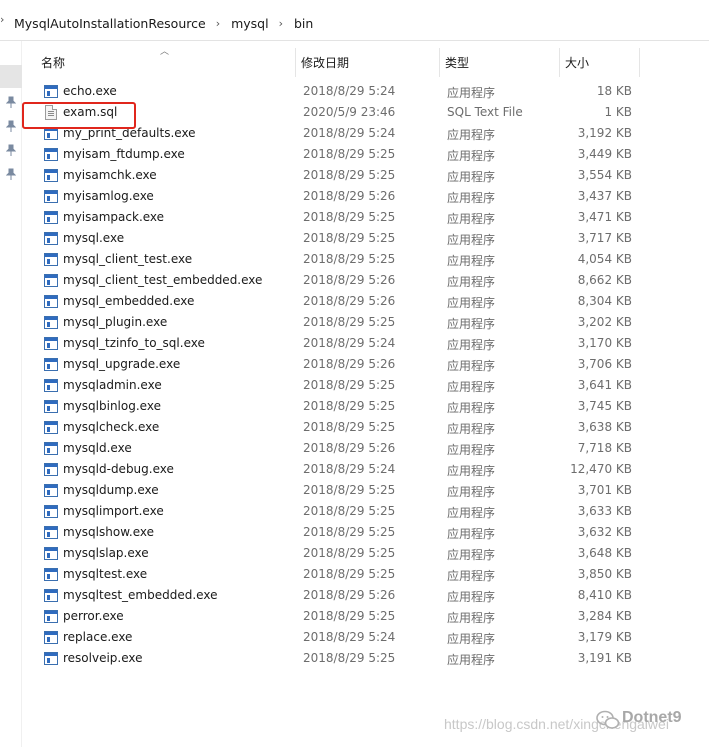 This screenshot has height=747, width=709. I want to click on file-size: 3,284 KB, so click(604, 616).